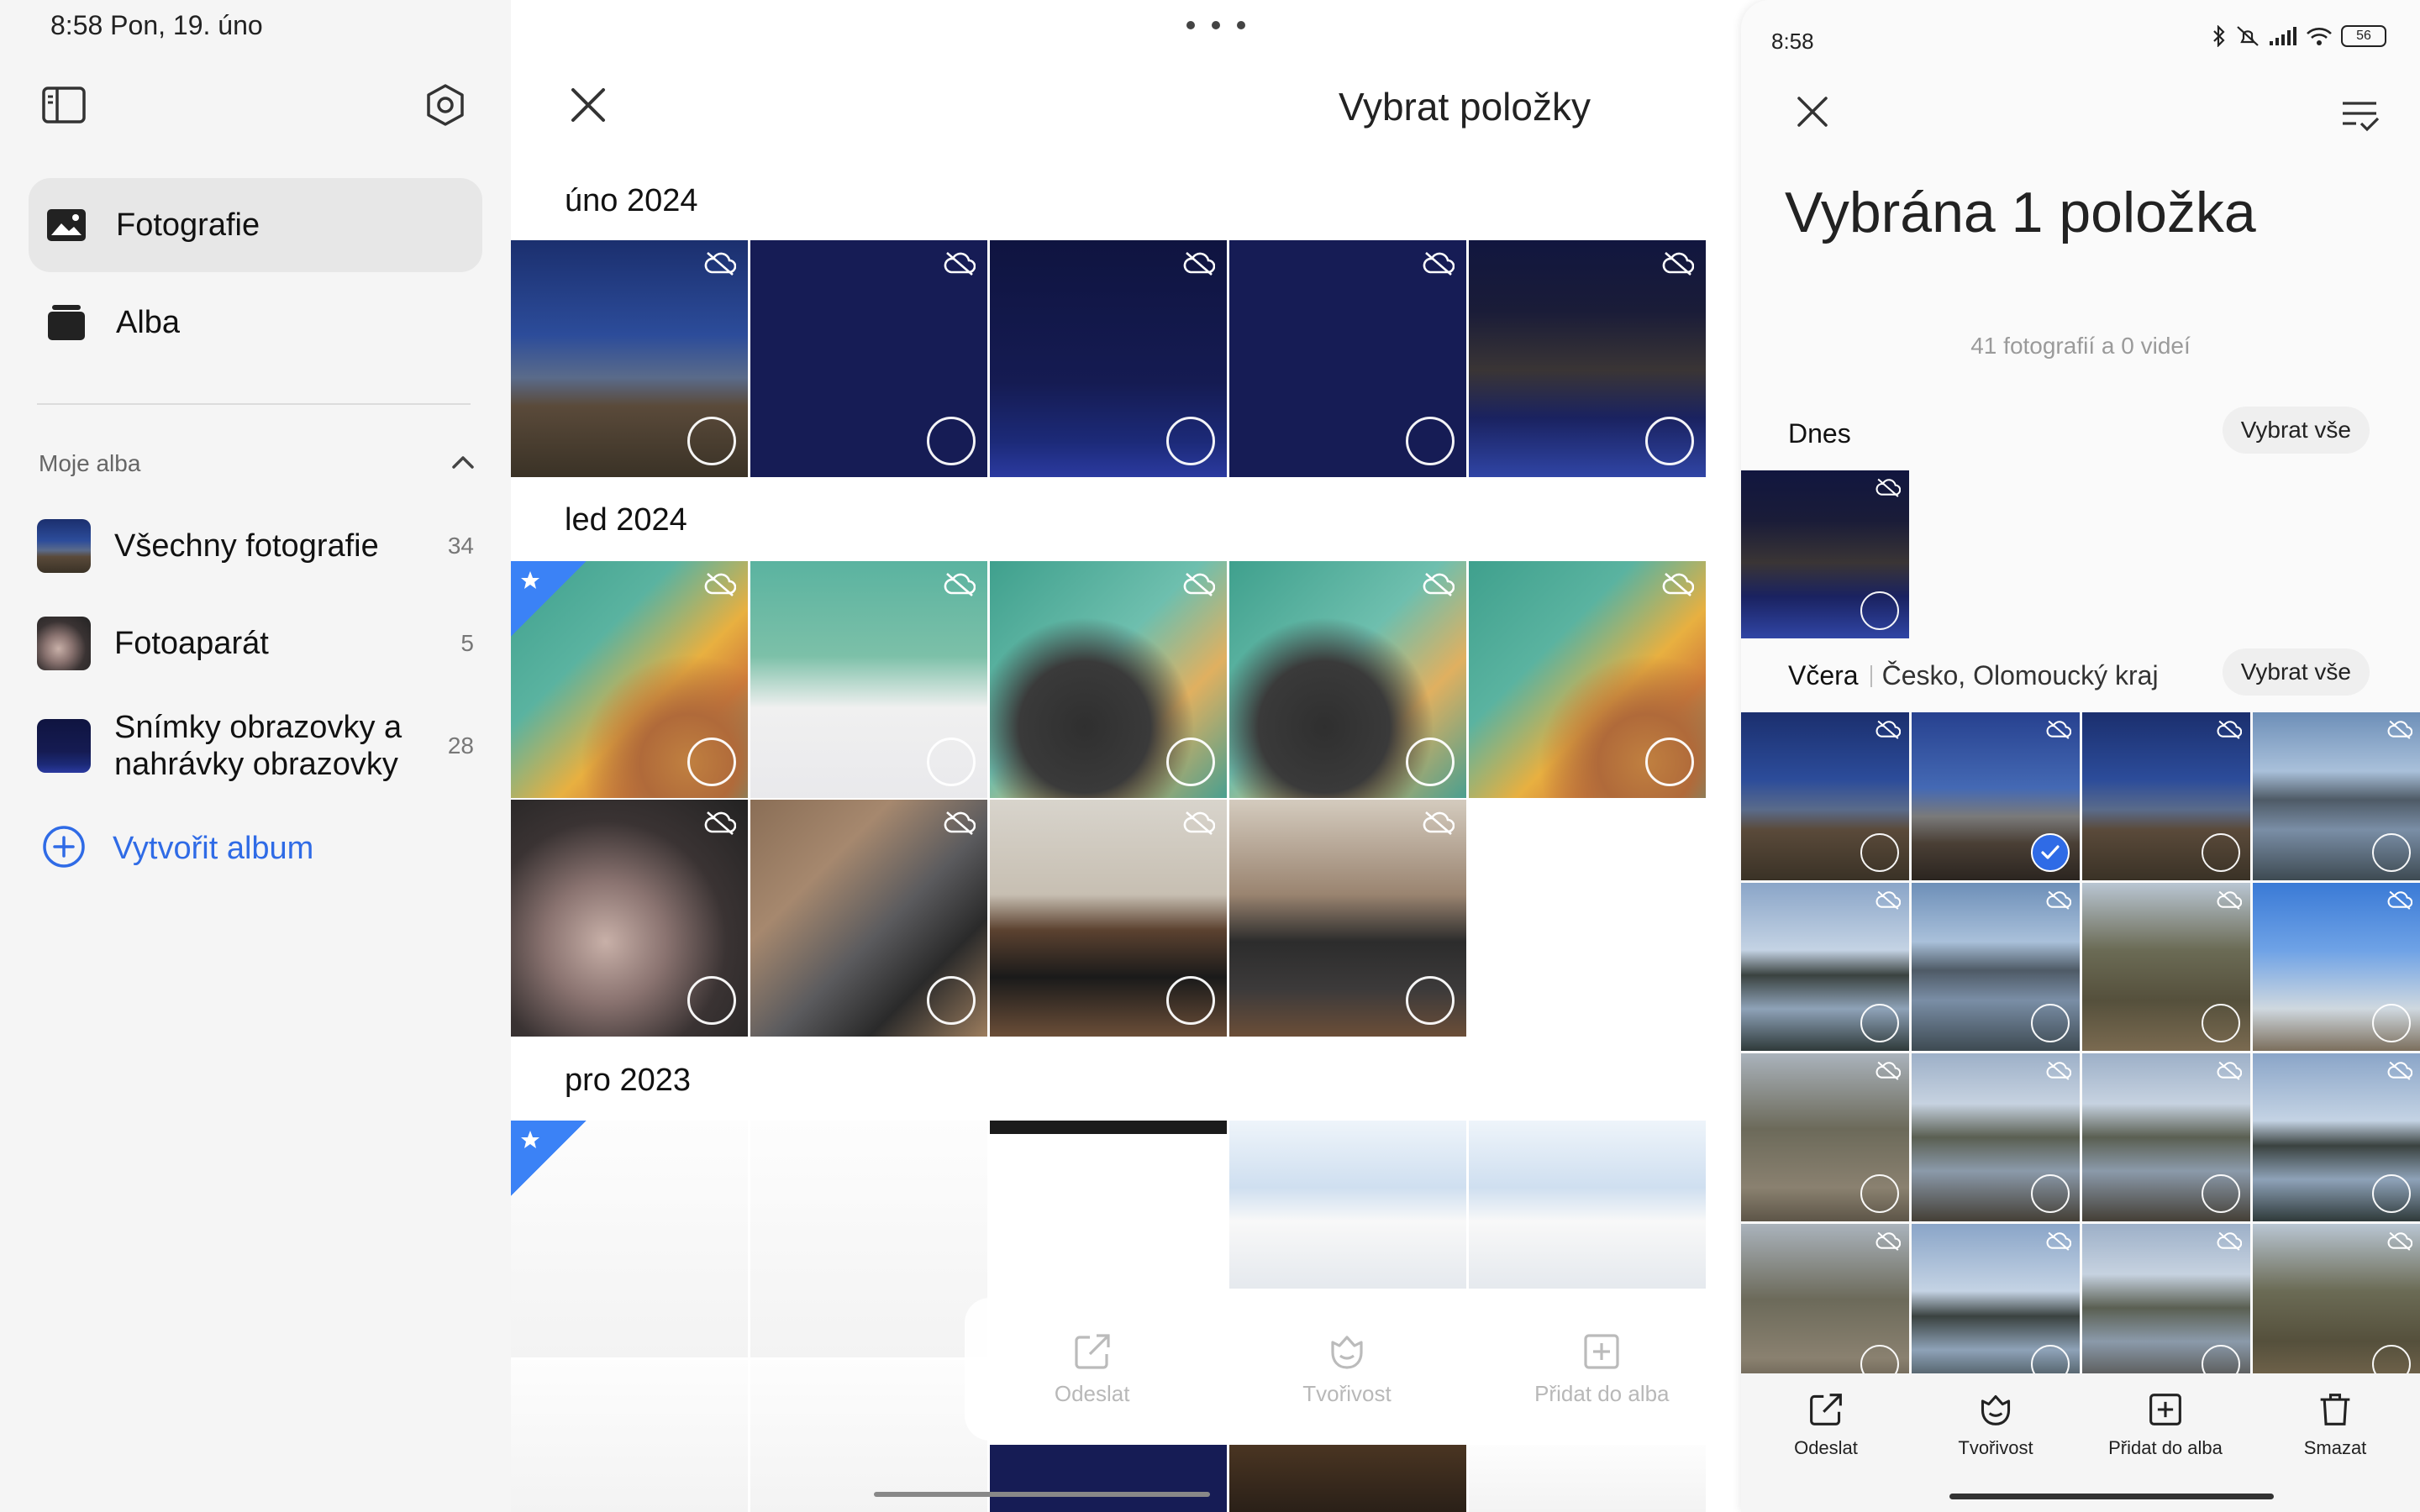 This screenshot has width=2420, height=1512. Describe the element at coordinates (66, 225) in the screenshot. I see `photo-icon` at that location.